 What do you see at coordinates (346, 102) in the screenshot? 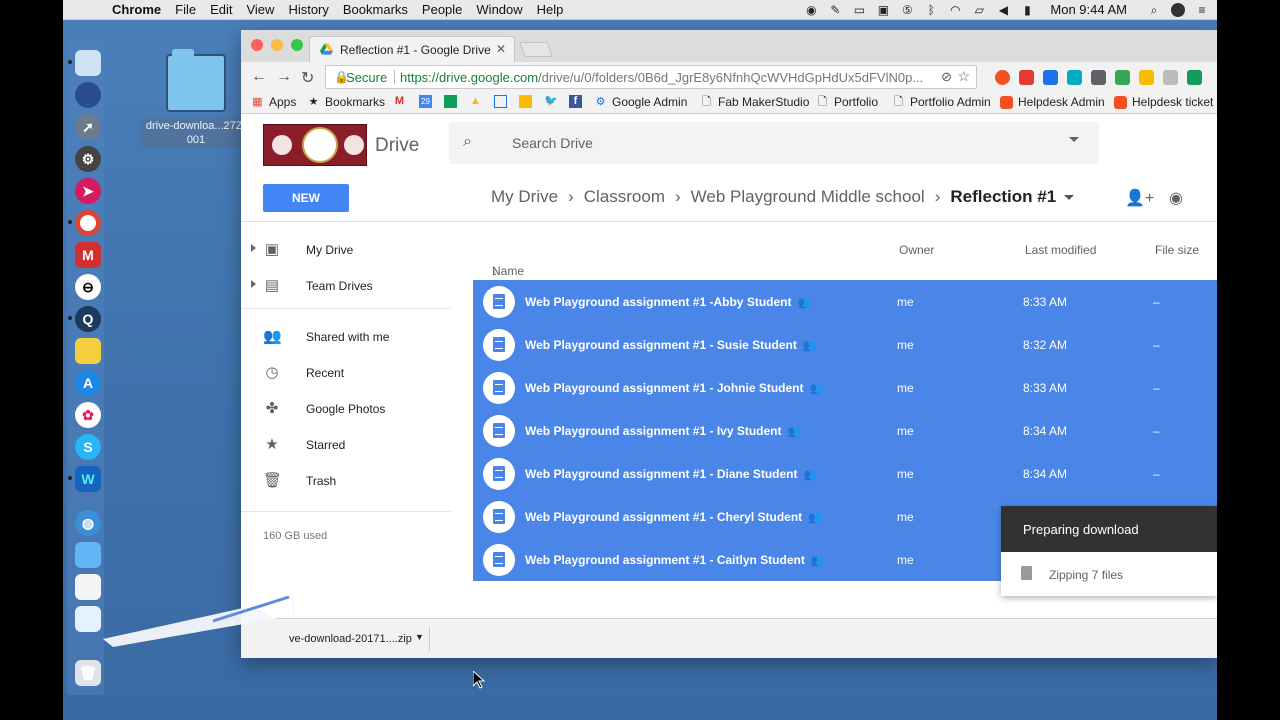
I see `bookmark-bookmarks: ★ Bookmarks` at bounding box center [346, 102].